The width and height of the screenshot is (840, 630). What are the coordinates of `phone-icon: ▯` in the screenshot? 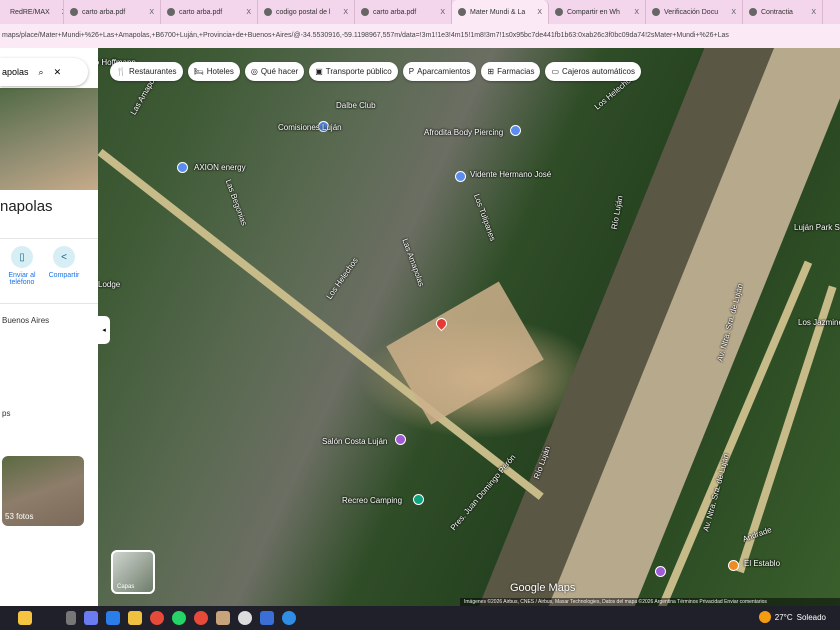 It's located at (22, 257).